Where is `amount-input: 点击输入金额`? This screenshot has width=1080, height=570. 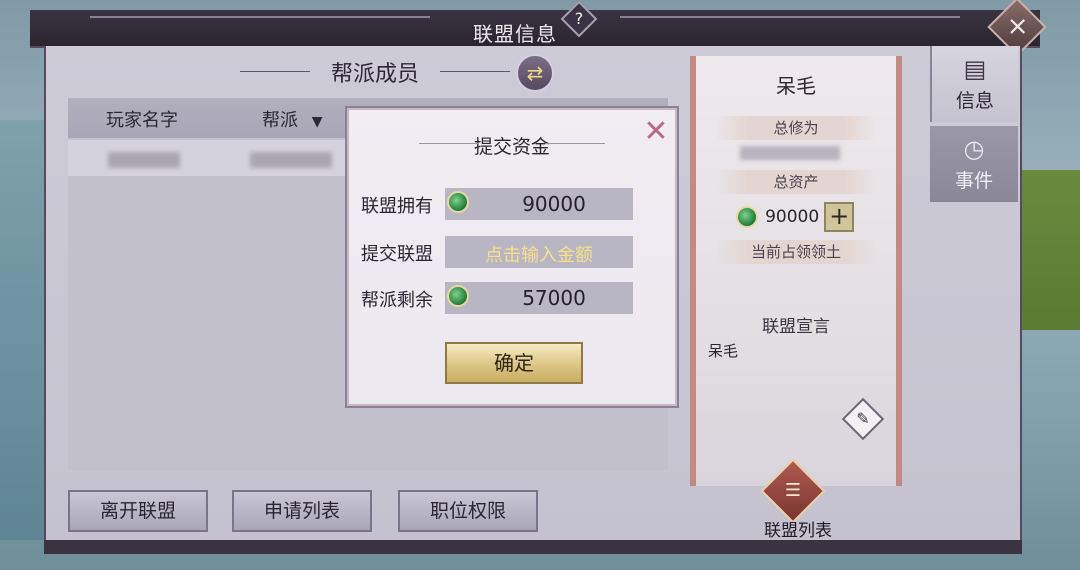 amount-input: 点击输入金额 is located at coordinates (539, 252).